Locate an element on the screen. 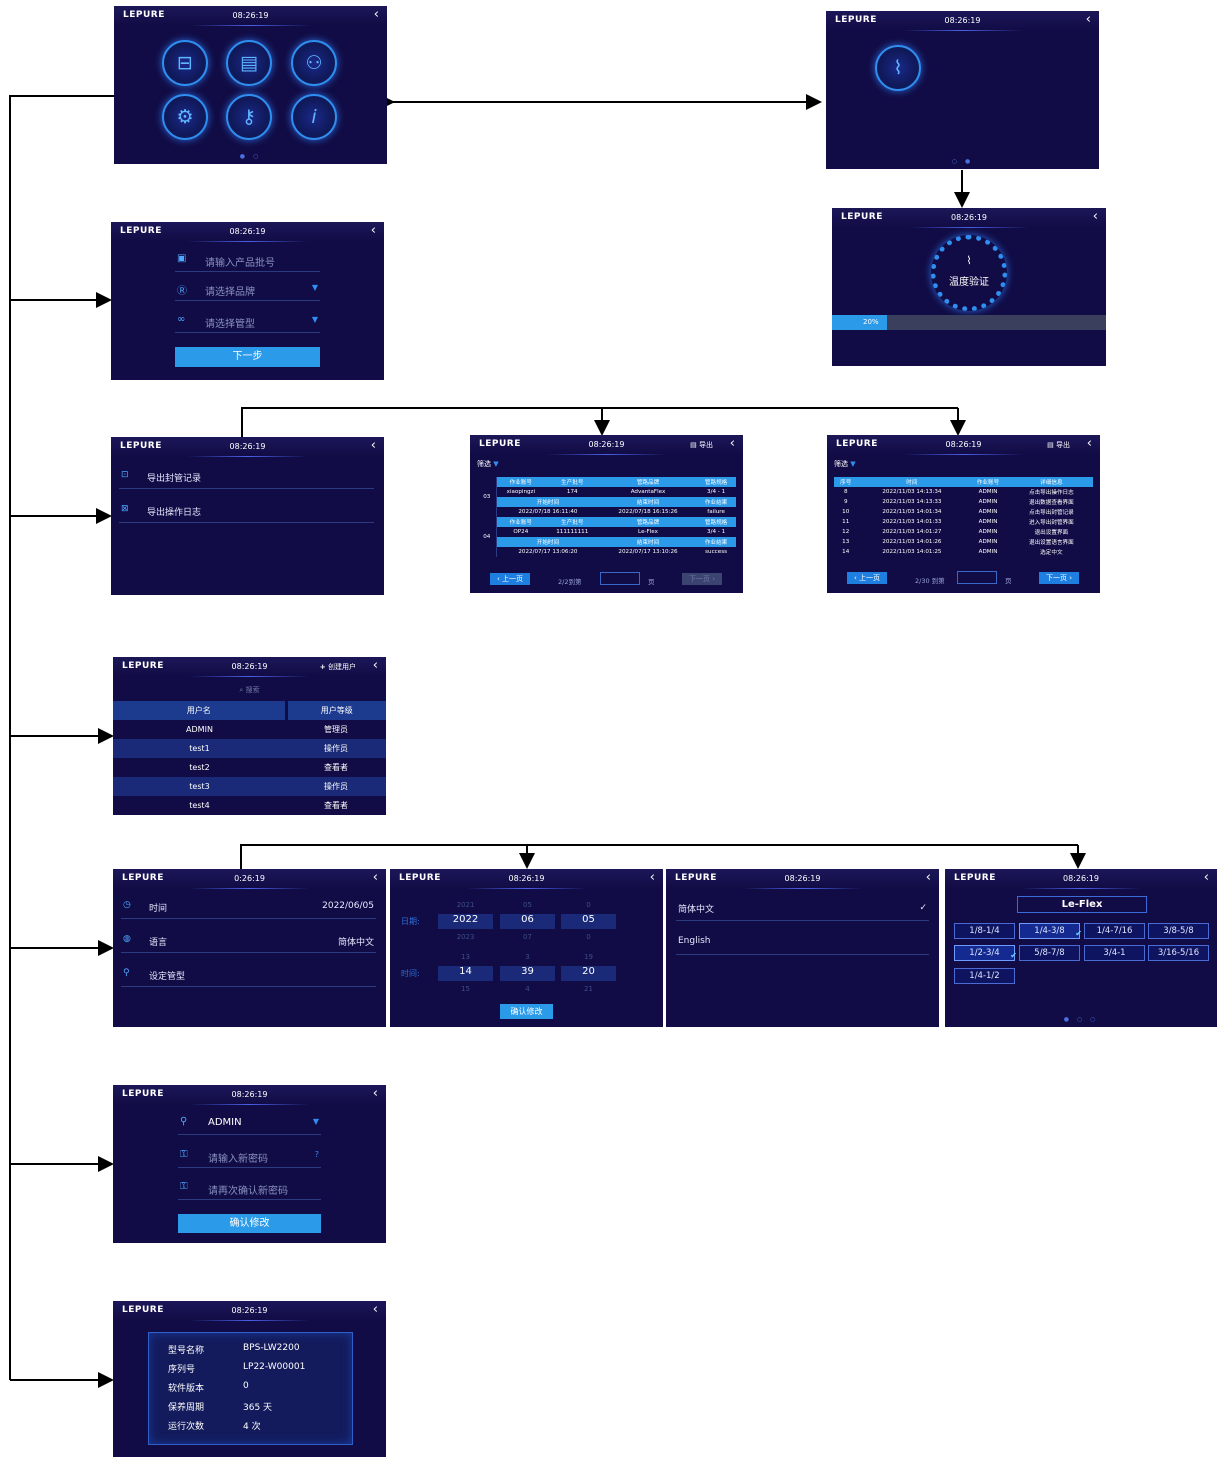 This screenshot has height=1457, width=1217. table-row: xiaopingzi 174 AdvantaFlex 3/4 - 1 is located at coordinates (607, 492).